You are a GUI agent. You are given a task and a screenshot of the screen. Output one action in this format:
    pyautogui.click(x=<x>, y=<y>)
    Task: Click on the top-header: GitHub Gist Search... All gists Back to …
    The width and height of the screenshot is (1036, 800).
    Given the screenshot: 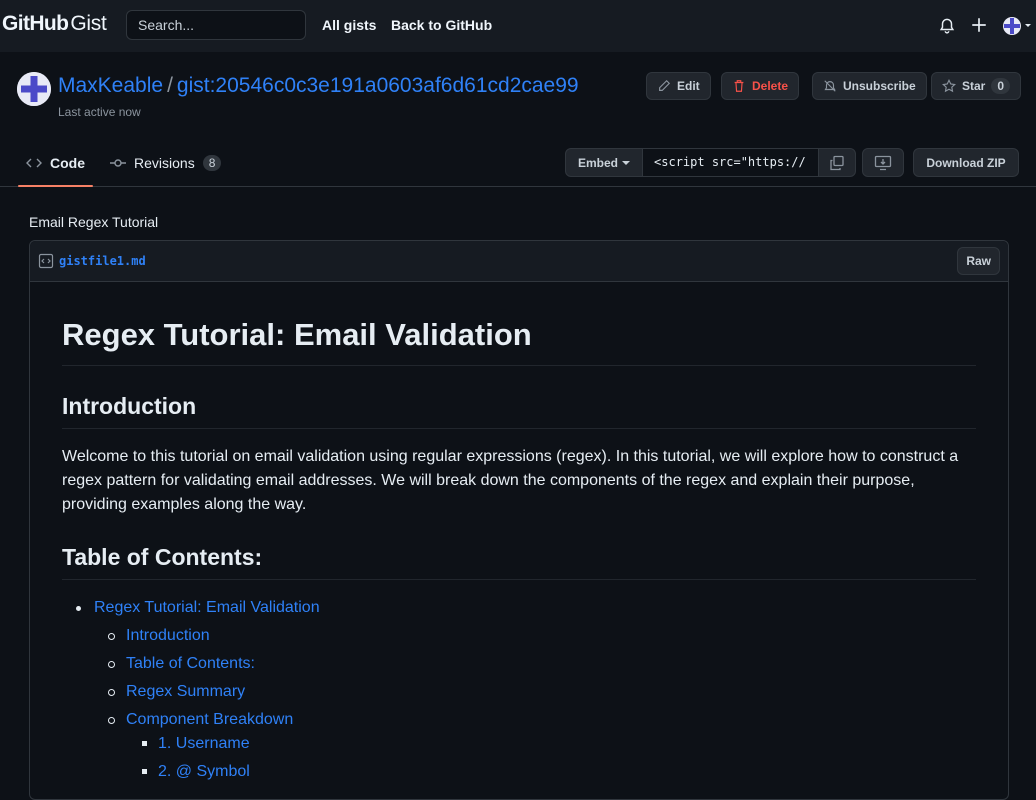 What is the action you would take?
    pyautogui.click(x=518, y=26)
    